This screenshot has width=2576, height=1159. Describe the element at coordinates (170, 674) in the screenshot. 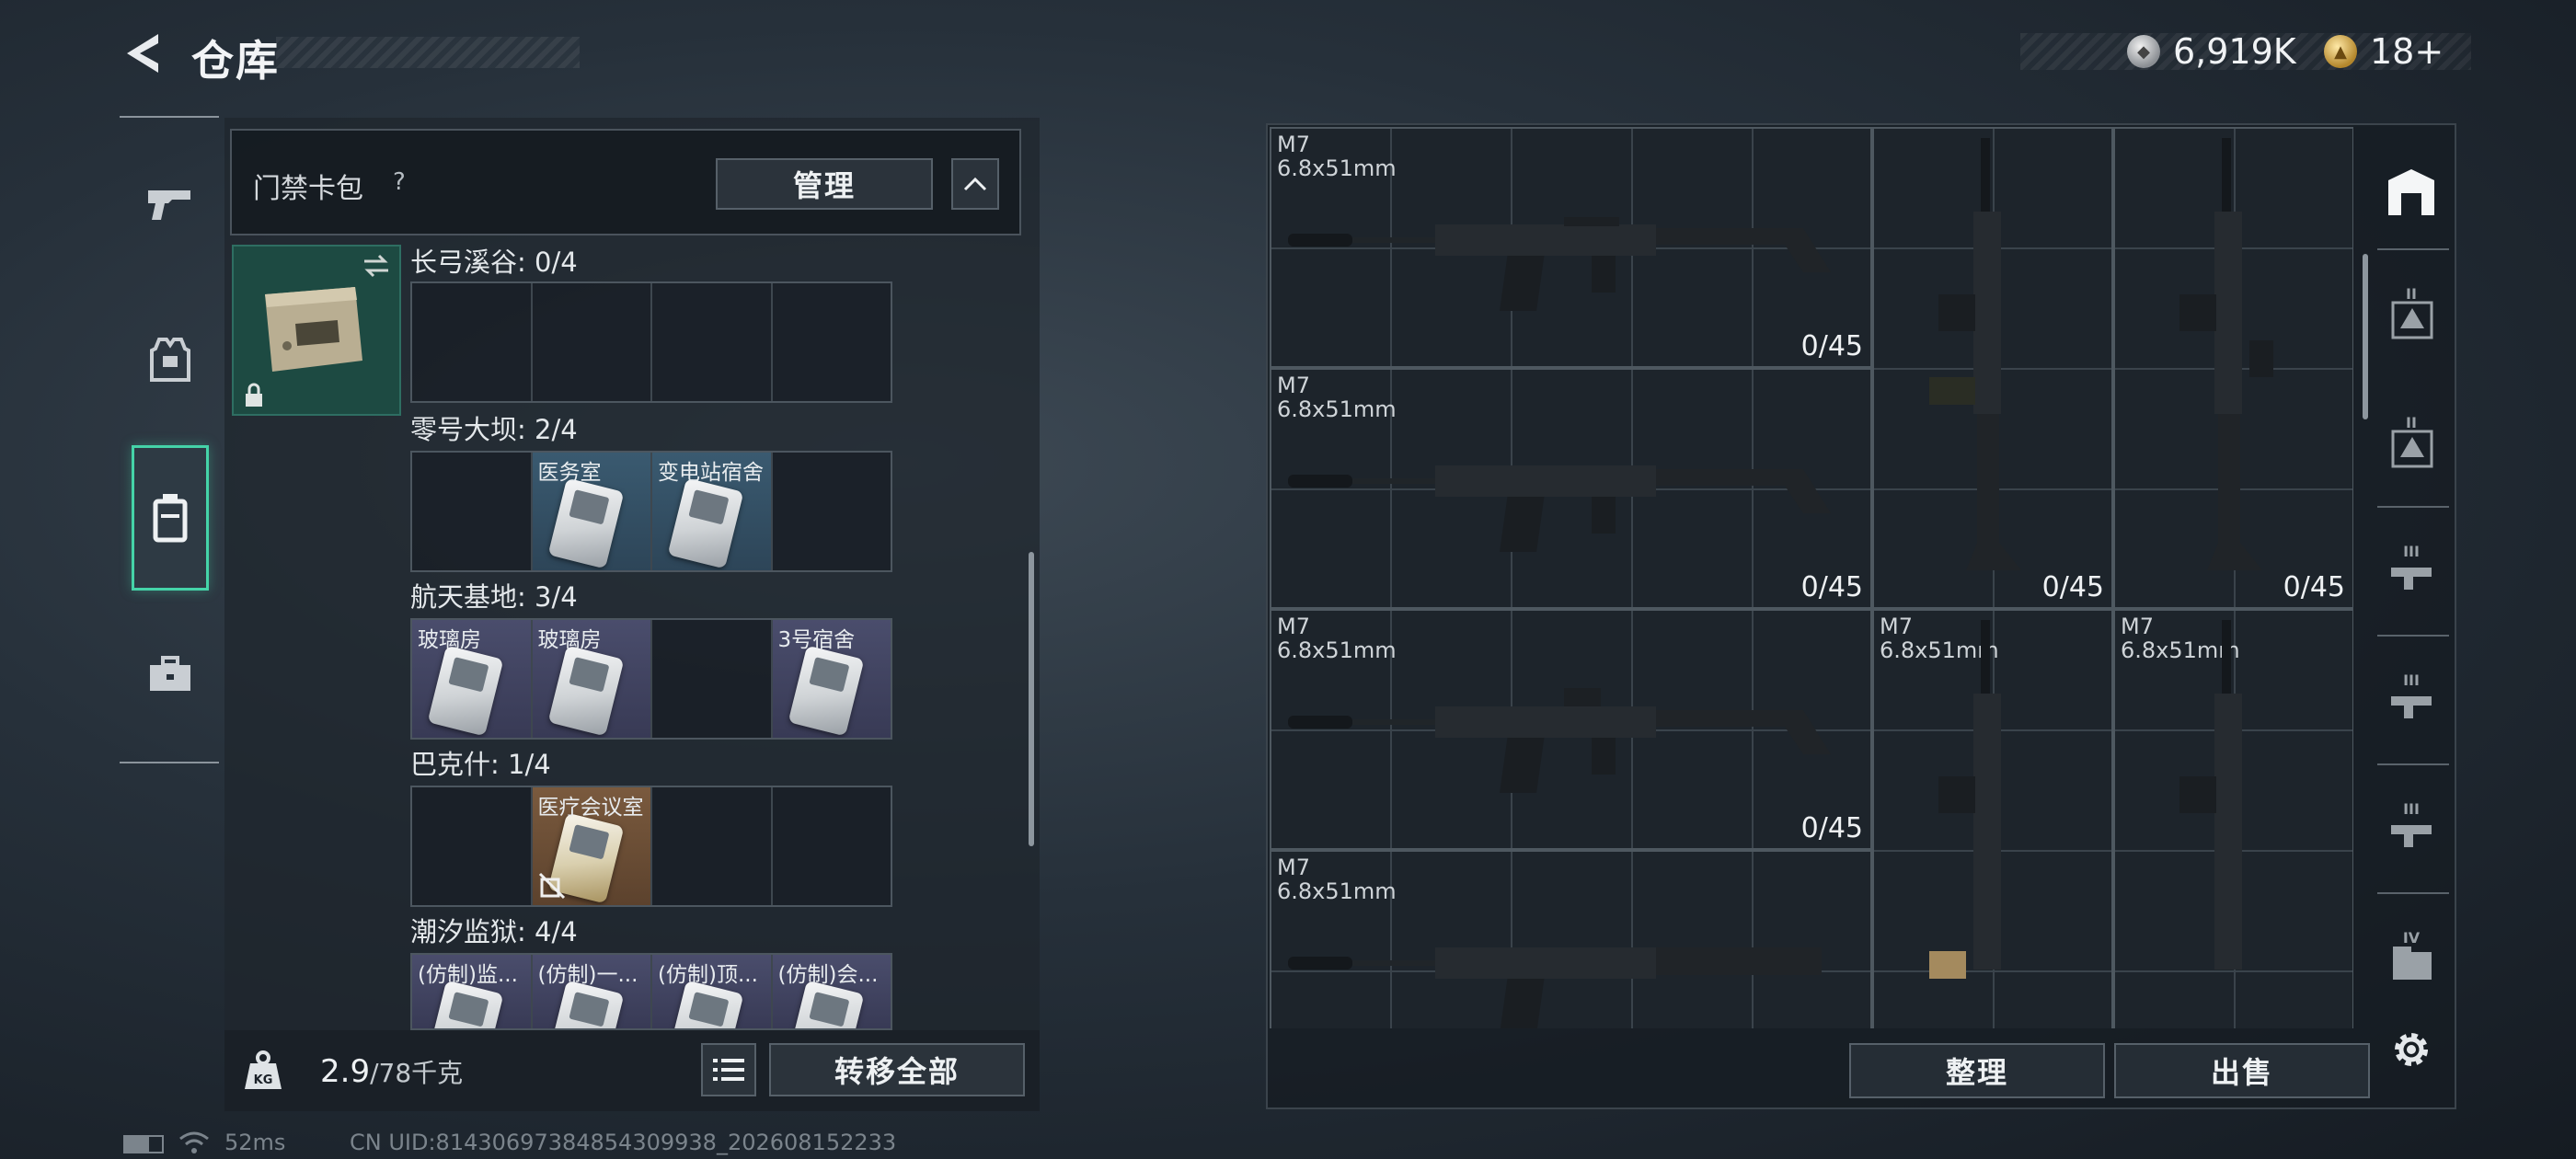

I see `category-supplies` at that location.